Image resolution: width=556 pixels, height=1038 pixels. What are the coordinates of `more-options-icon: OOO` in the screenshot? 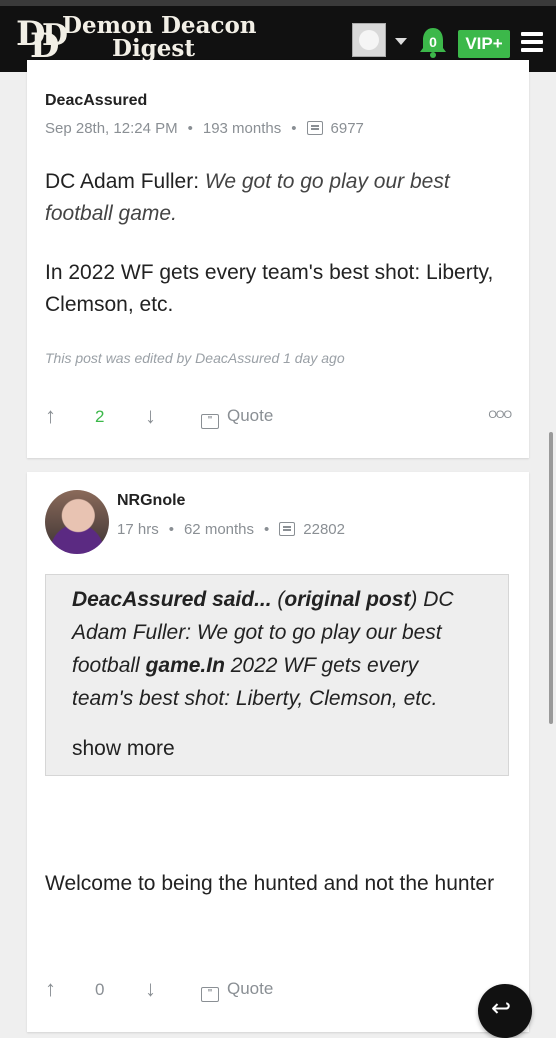 It's located at (500, 415).